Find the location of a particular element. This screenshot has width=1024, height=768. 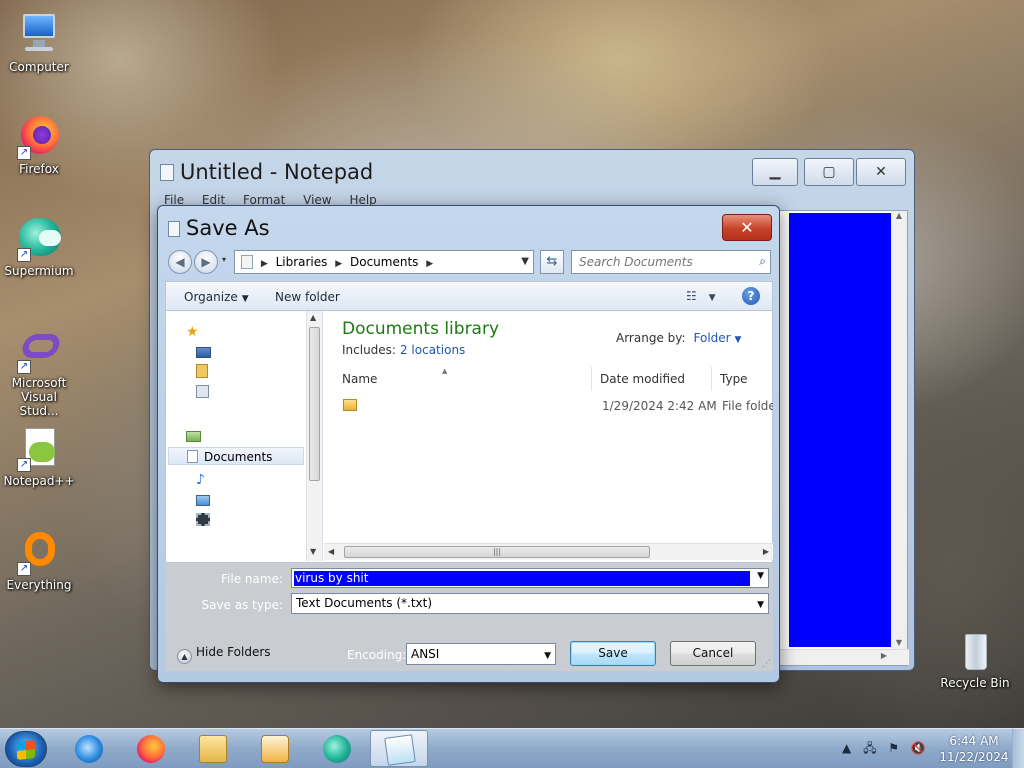

help-button: ? is located at coordinates (751, 296).